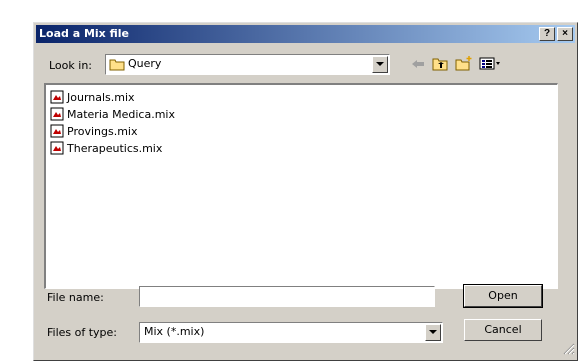 The image size is (582, 361). I want to click on look-in-label: Look in:, so click(70, 65).